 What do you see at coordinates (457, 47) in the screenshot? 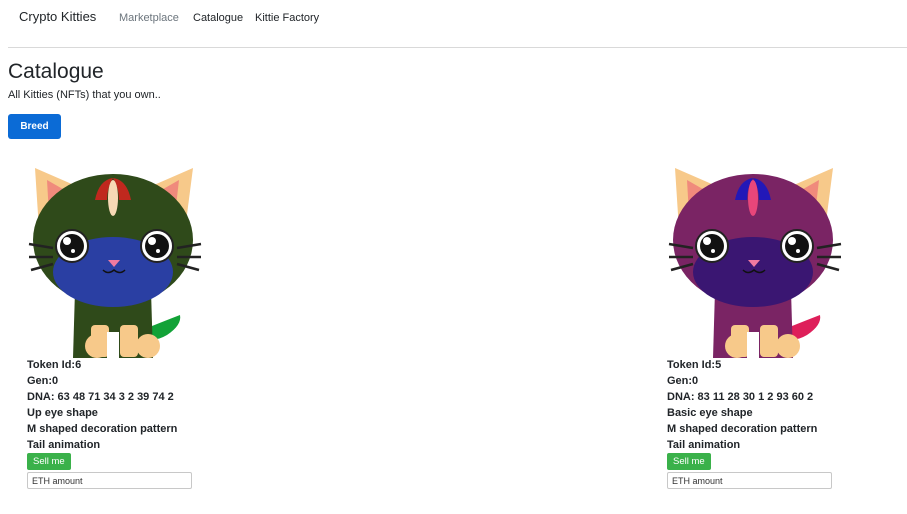
I see `divider` at bounding box center [457, 47].